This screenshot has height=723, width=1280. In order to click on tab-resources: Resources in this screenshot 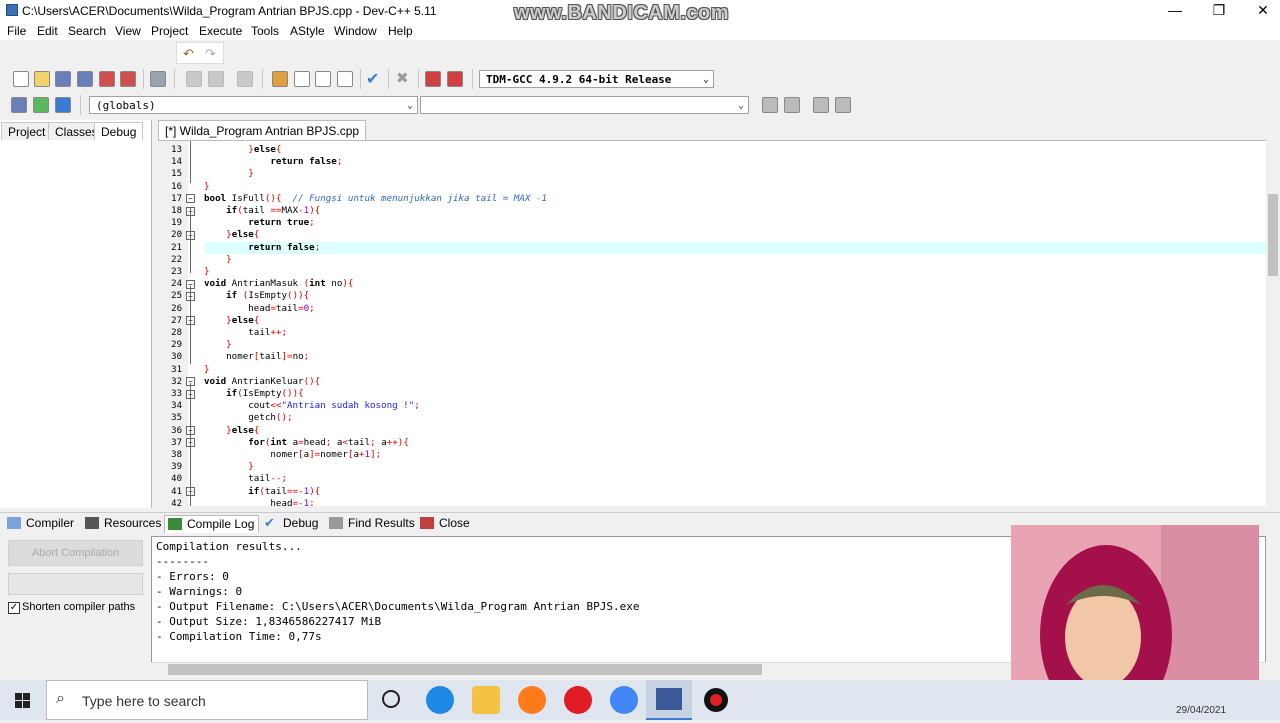, I will do `click(123, 524)`.